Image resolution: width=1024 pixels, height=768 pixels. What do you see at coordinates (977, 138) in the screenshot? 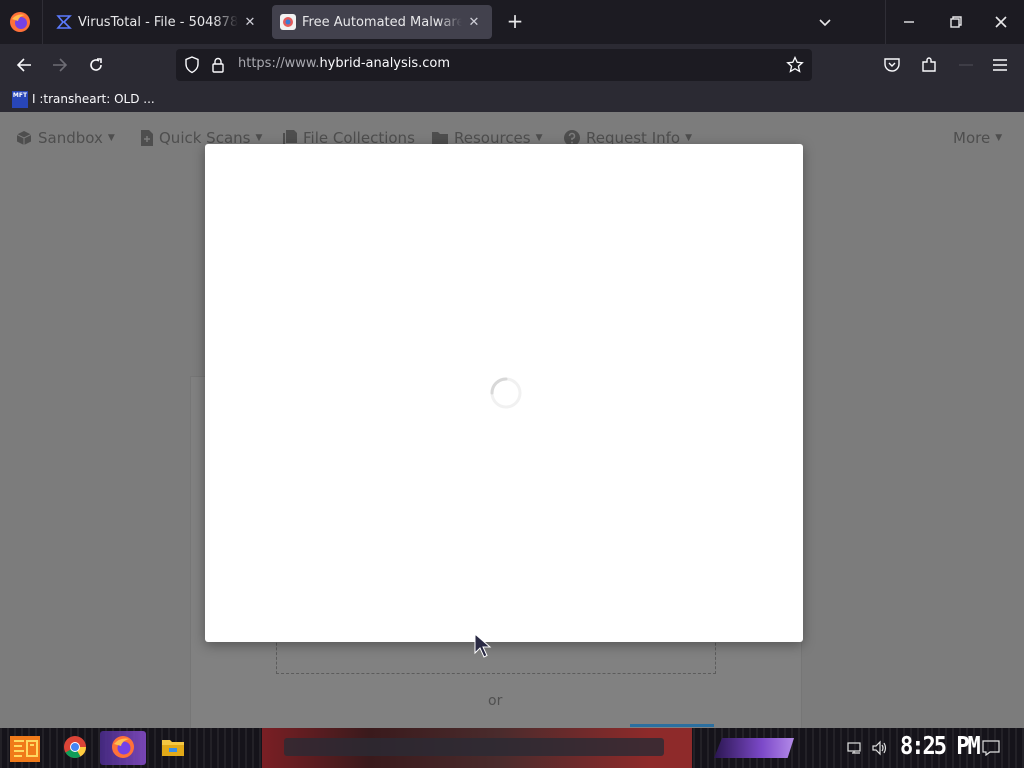
I see `nav-more: More ▼` at bounding box center [977, 138].